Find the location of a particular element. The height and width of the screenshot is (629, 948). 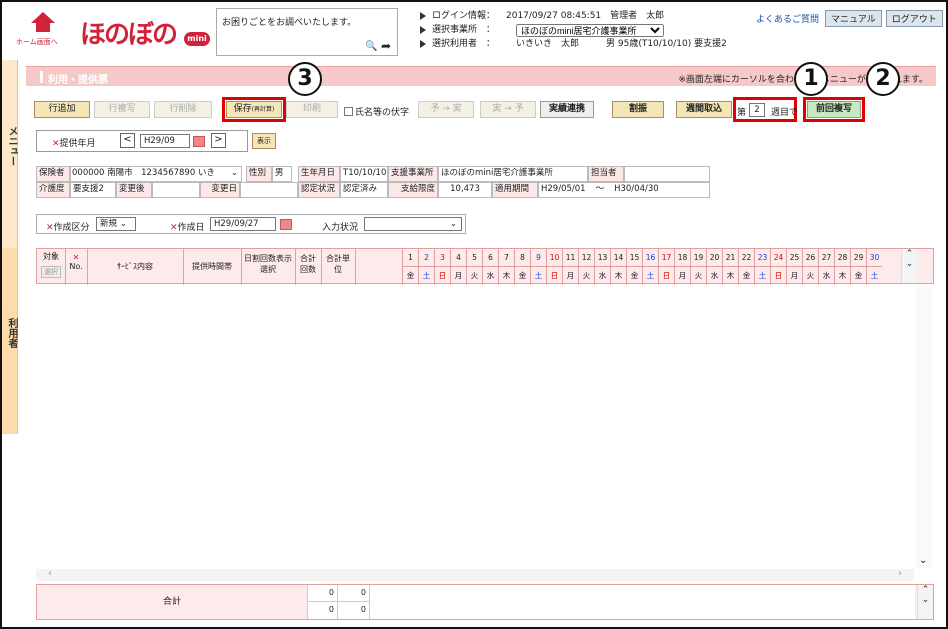

actual-to-plan-button: 実 → 予 is located at coordinates (508, 109).